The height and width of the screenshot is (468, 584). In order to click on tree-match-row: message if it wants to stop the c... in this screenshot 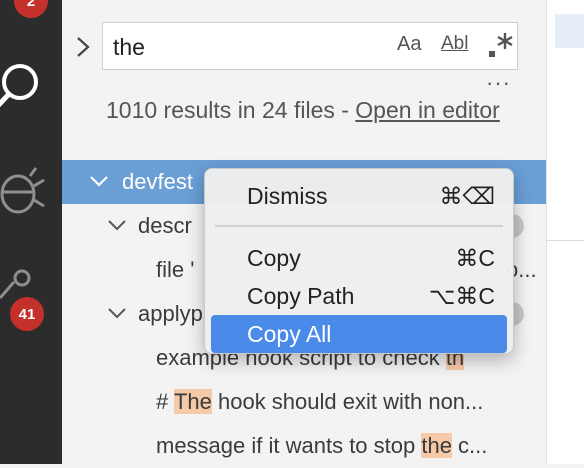, I will do `click(304, 446)`.